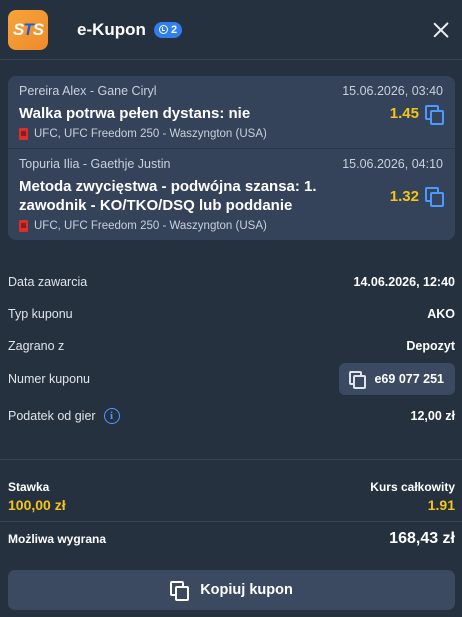  What do you see at coordinates (392, 91) in the screenshot?
I see `bet-datetime: 15.06.2026, 03:40` at bounding box center [392, 91].